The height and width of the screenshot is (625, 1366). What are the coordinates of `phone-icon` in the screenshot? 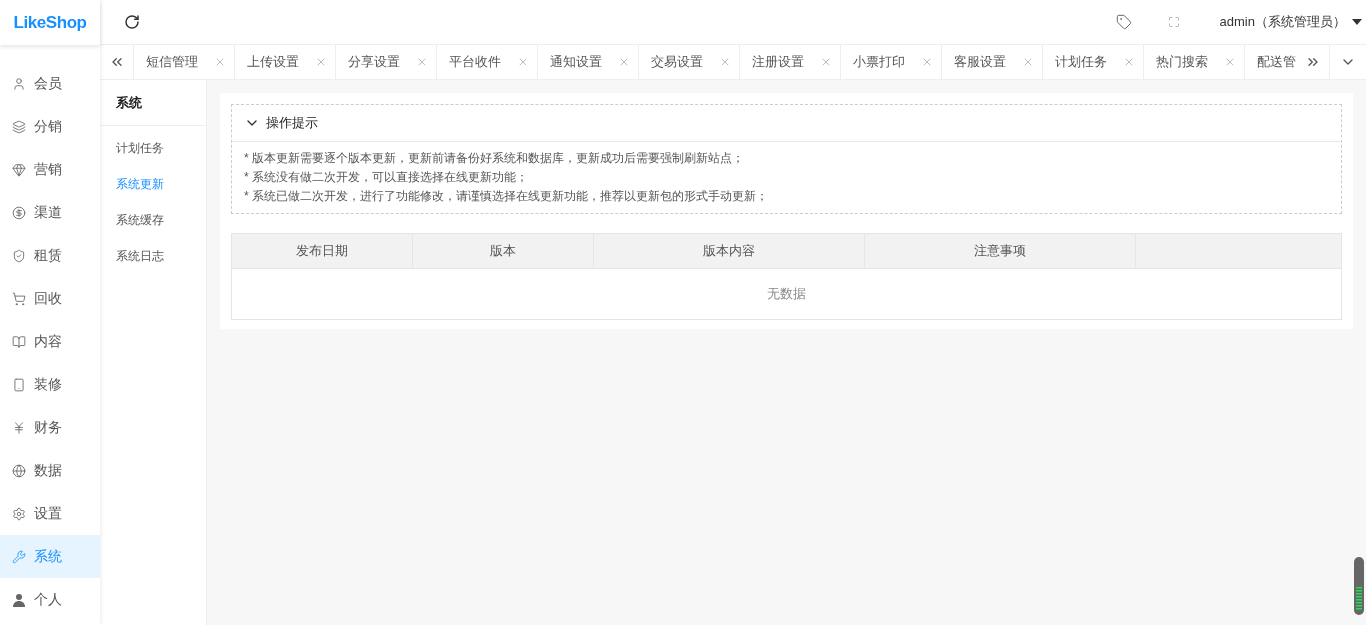 It's located at (19, 384).